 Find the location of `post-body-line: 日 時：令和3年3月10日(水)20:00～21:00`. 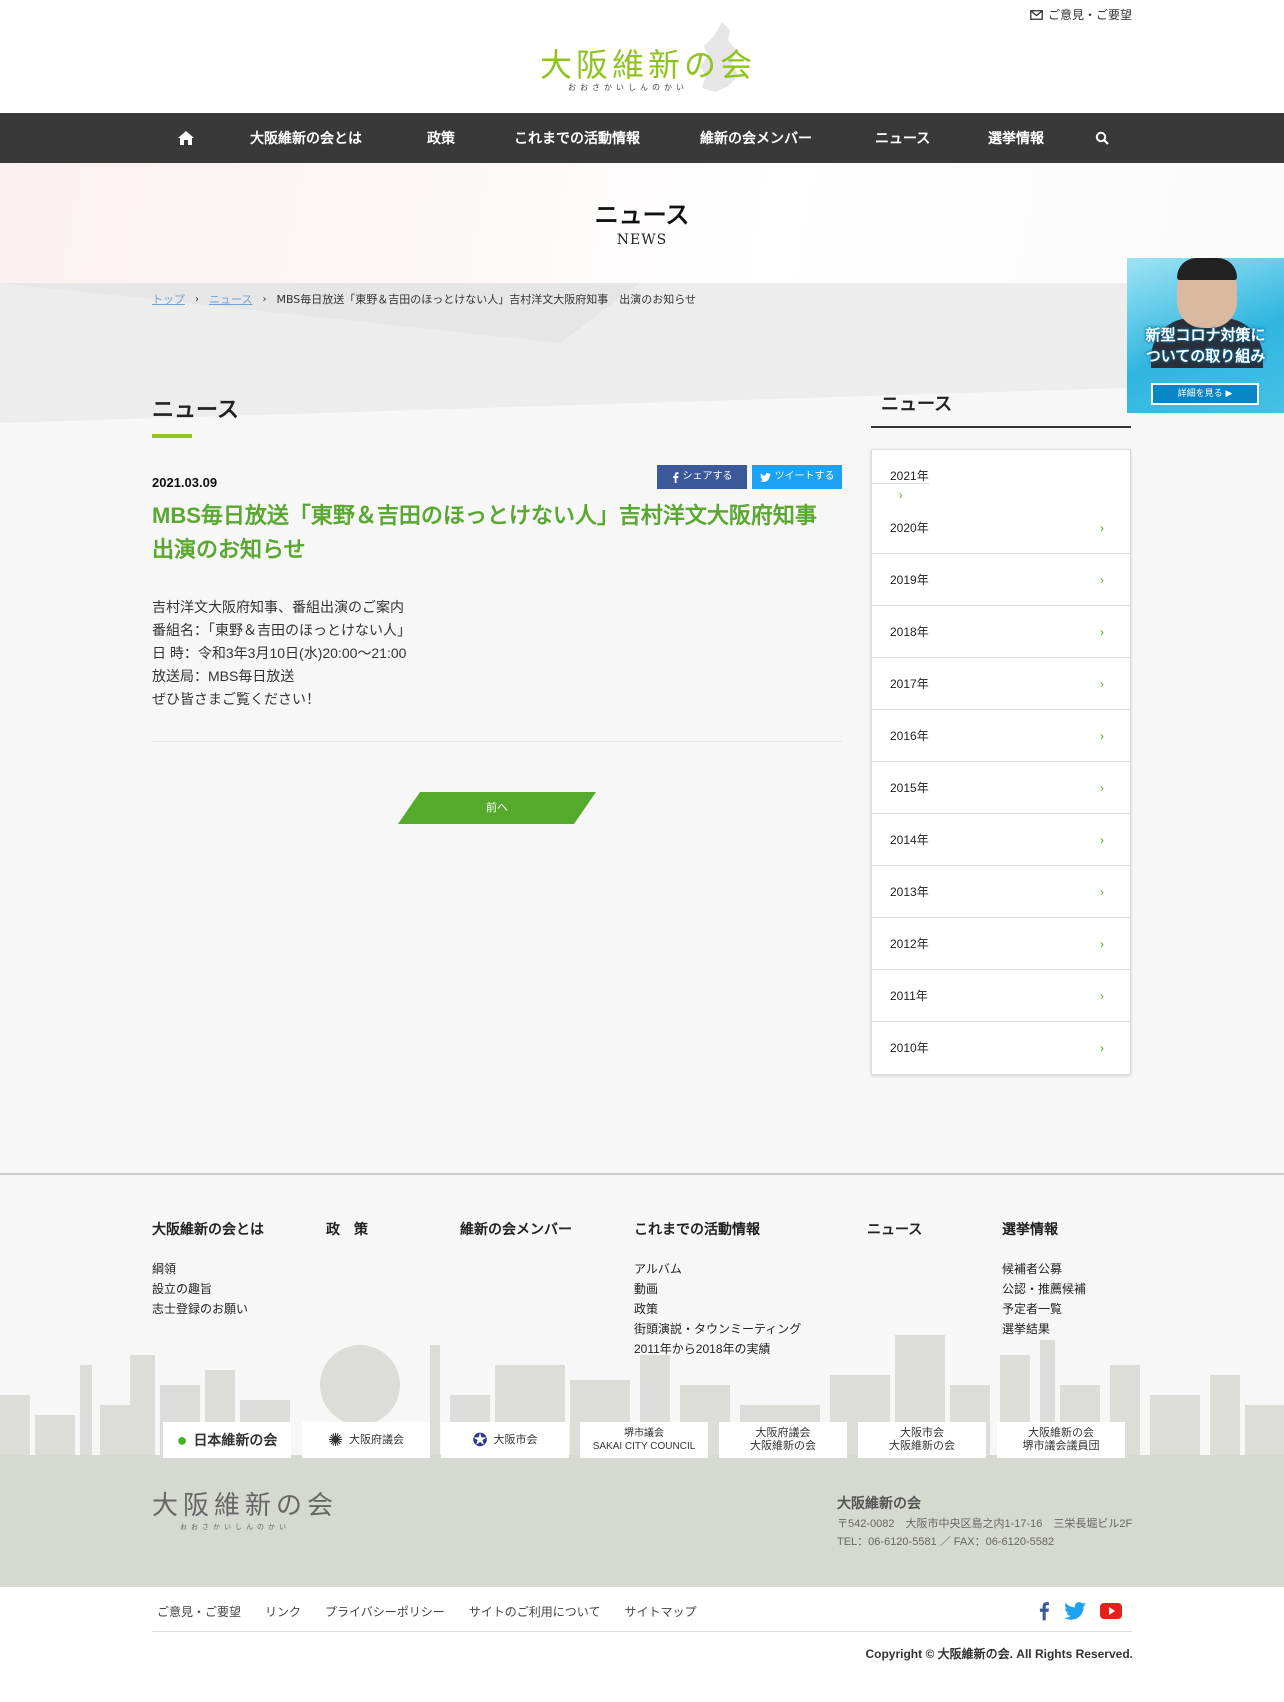

post-body-line: 日 時：令和3年3月10日(水)20:00～21:00 is located at coordinates (279, 653).